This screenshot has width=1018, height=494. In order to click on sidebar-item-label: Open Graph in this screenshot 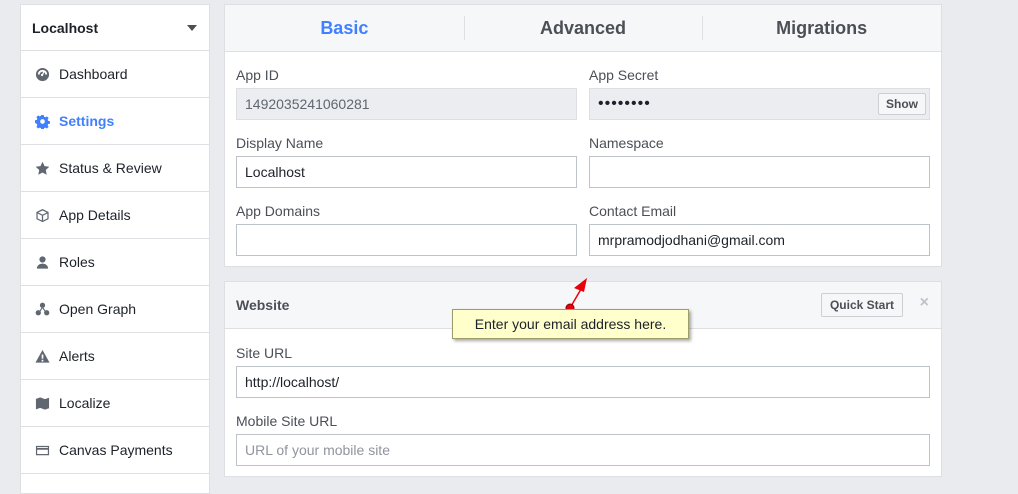, I will do `click(98, 309)`.